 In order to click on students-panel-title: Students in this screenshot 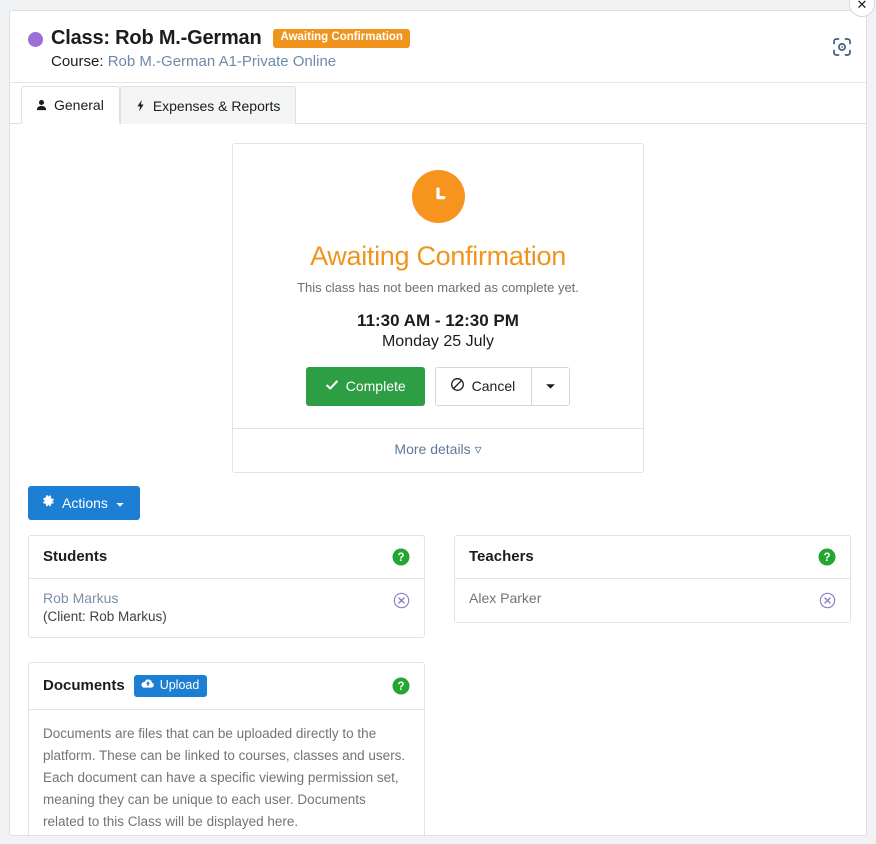, I will do `click(75, 557)`.